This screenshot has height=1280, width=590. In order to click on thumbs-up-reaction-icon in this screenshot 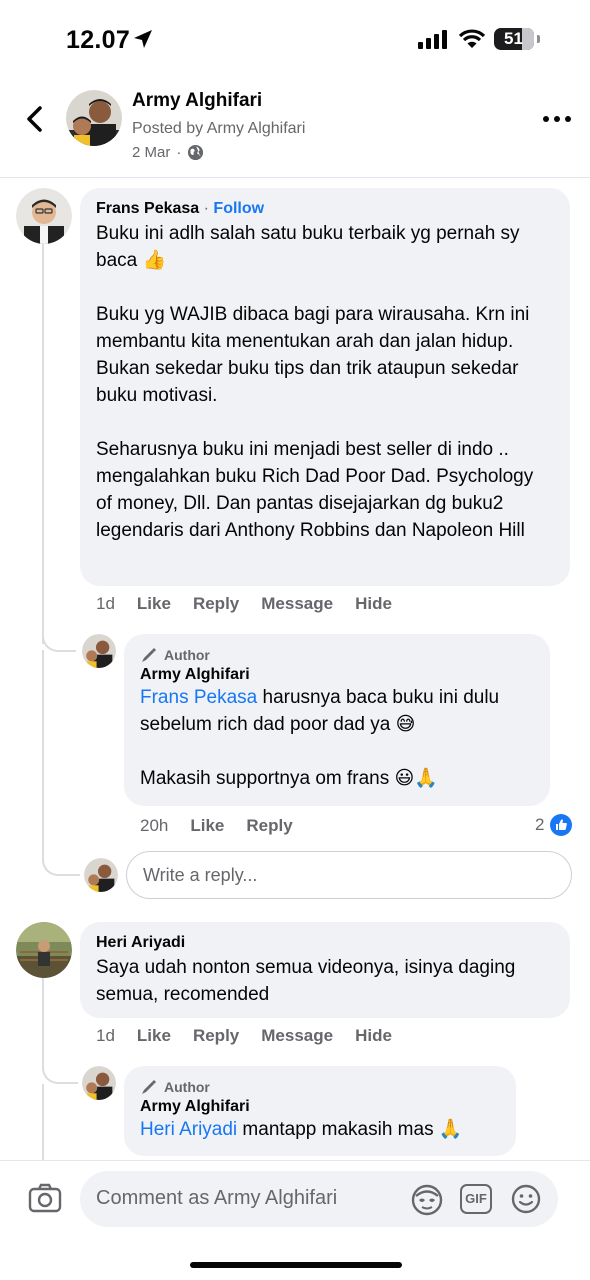, I will do `click(561, 825)`.